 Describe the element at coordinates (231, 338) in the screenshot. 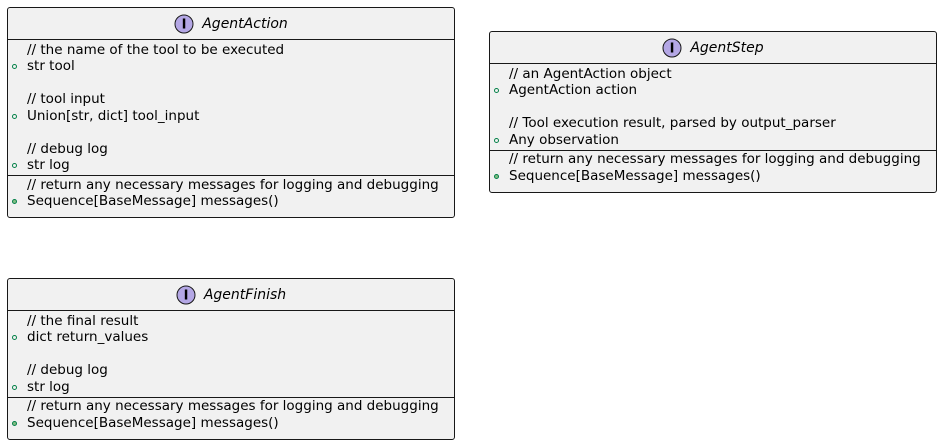

I see `field-row: dict return_values` at that location.